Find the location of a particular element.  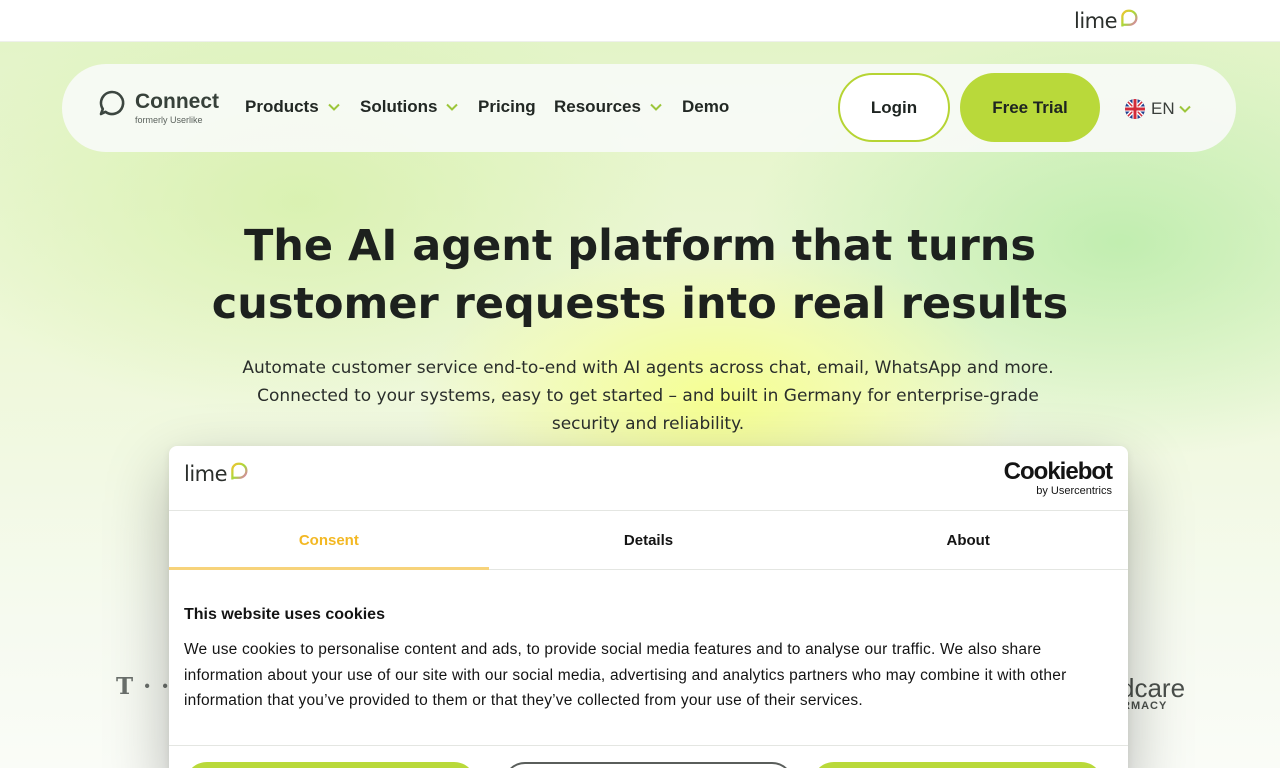

nav-item-label: Demo is located at coordinates (706, 106).